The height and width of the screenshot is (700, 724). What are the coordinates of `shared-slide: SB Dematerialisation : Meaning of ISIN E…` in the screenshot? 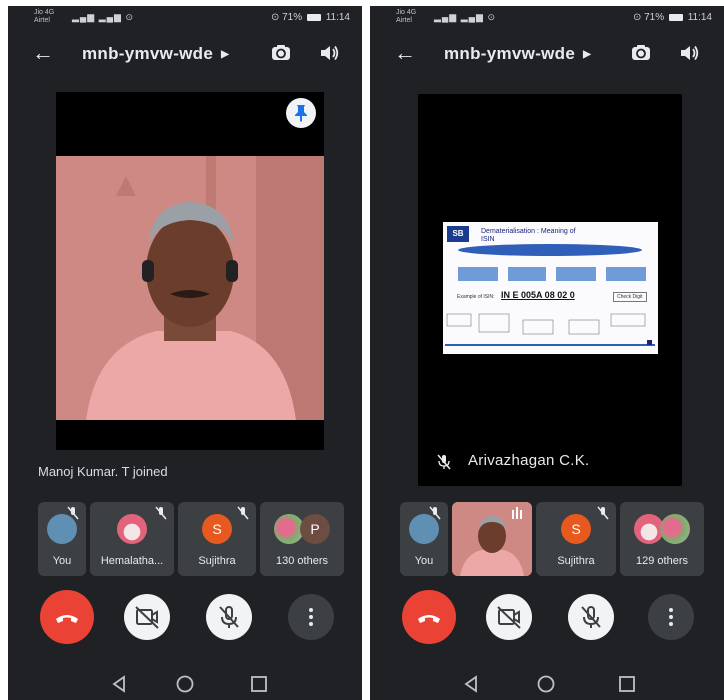 It's located at (550, 288).